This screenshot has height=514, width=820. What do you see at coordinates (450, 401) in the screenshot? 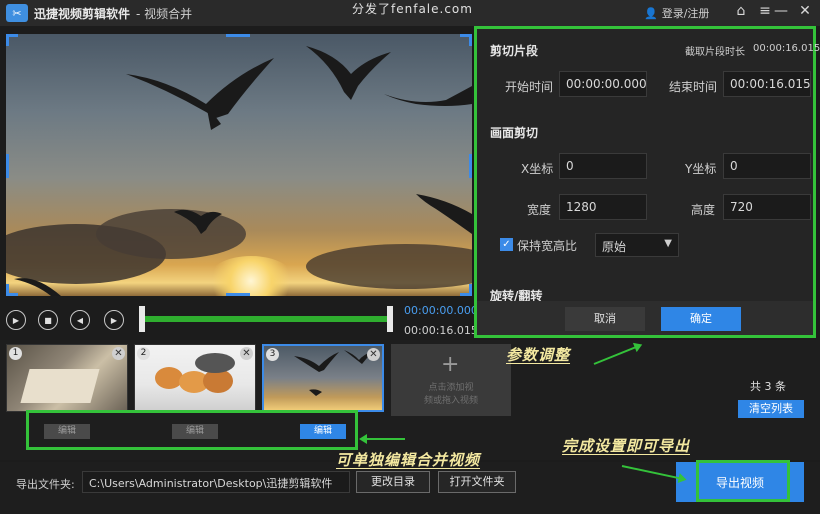
I see `add-hint-line-2: 频或拖入视频` at bounding box center [450, 401].